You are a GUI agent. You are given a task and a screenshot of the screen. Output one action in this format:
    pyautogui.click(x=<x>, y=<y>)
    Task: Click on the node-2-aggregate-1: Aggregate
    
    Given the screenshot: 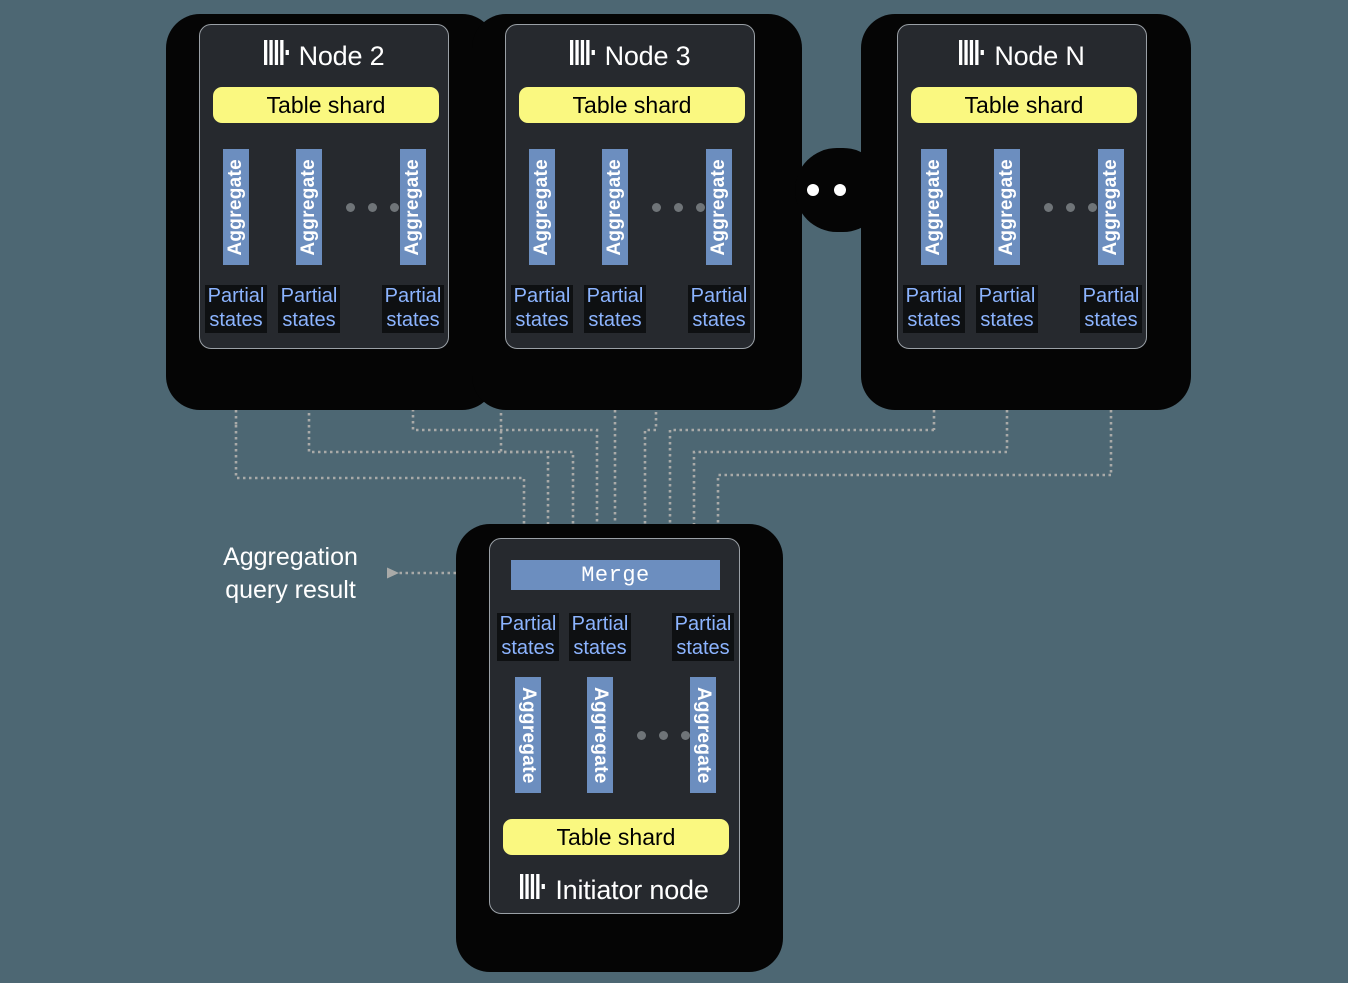 What is the action you would take?
    pyautogui.click(x=236, y=207)
    